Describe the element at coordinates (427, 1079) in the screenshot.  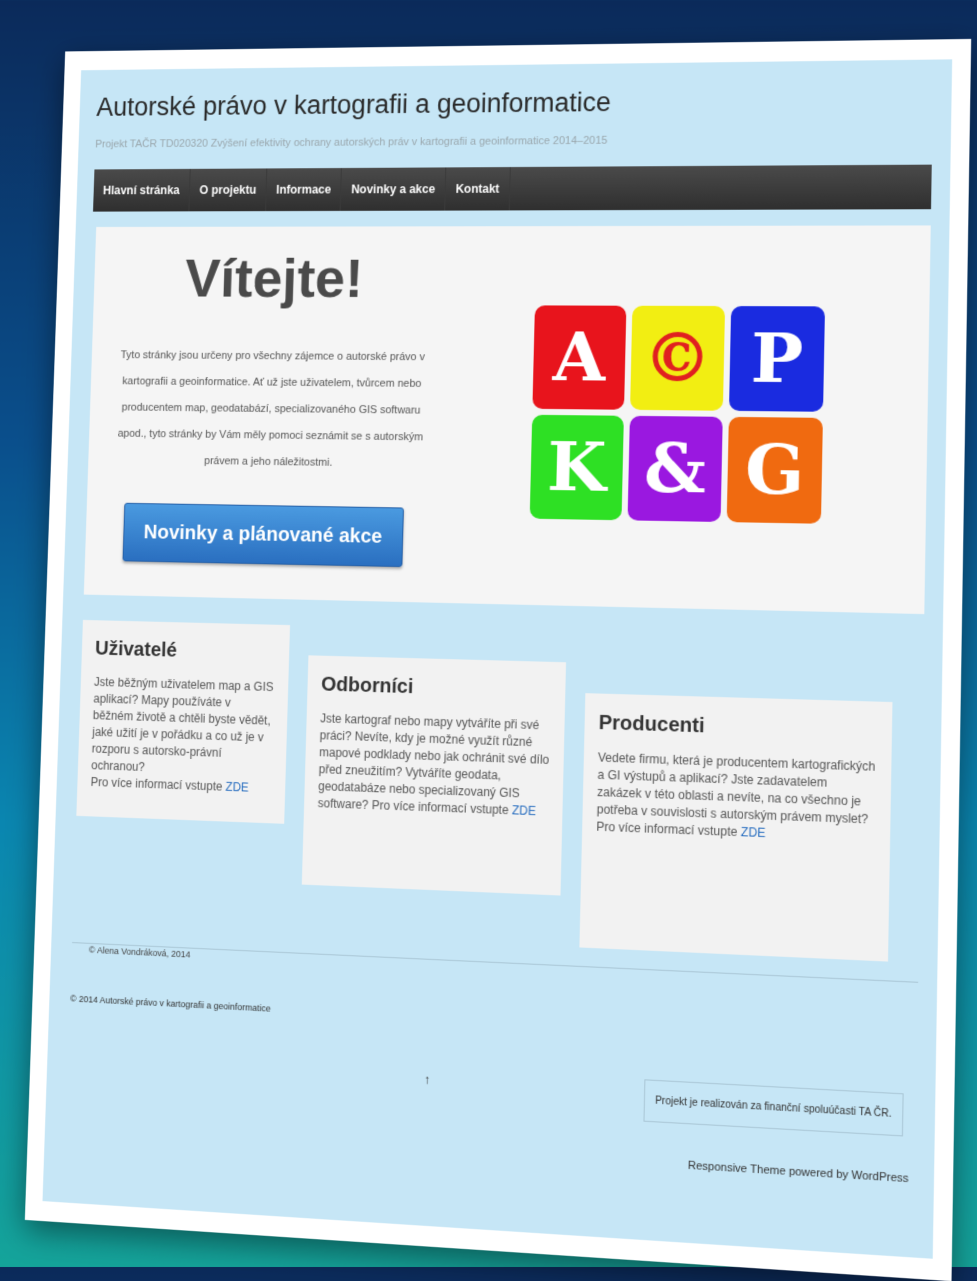
I see `scroll-top-icon: ↑` at that location.